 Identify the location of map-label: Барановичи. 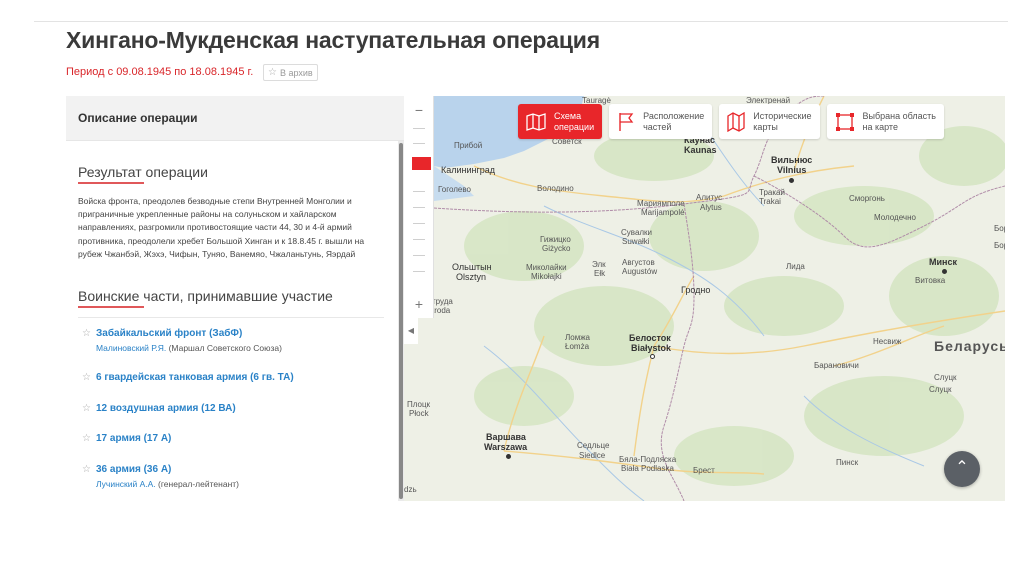
(836, 365).